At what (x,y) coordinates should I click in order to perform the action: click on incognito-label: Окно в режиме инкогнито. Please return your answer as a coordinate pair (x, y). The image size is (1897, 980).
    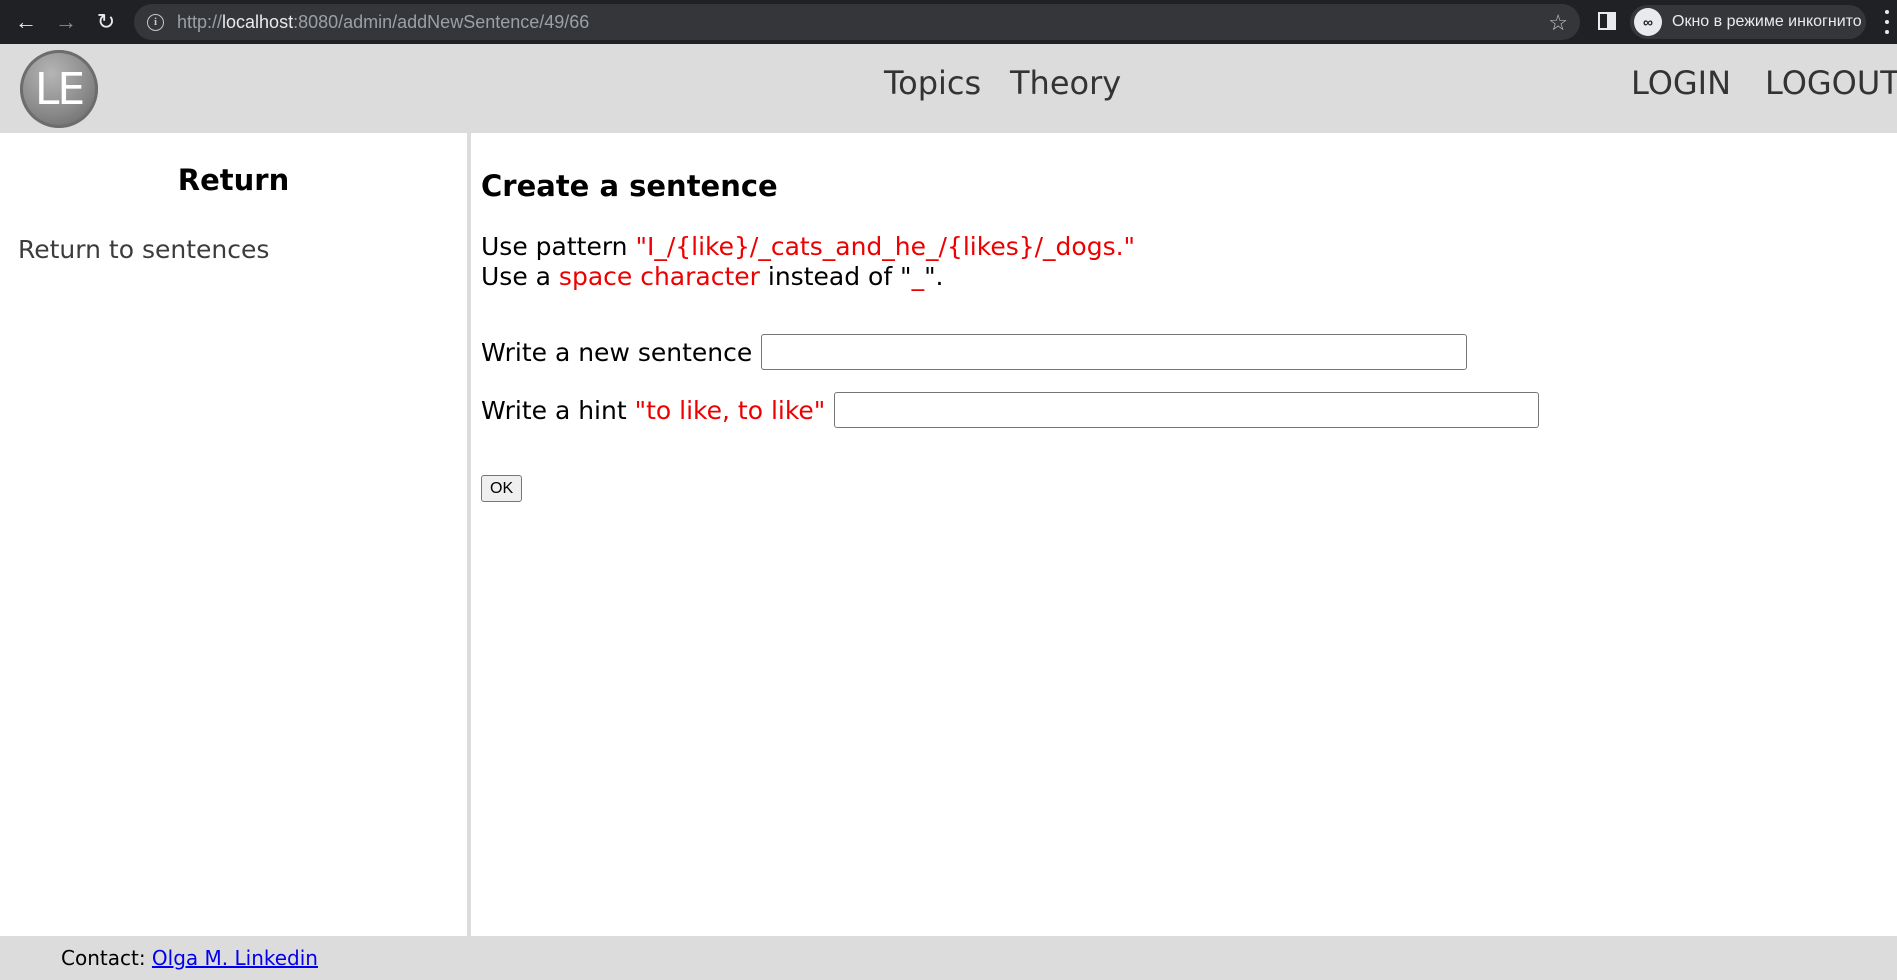
    Looking at the image, I should click on (1767, 21).